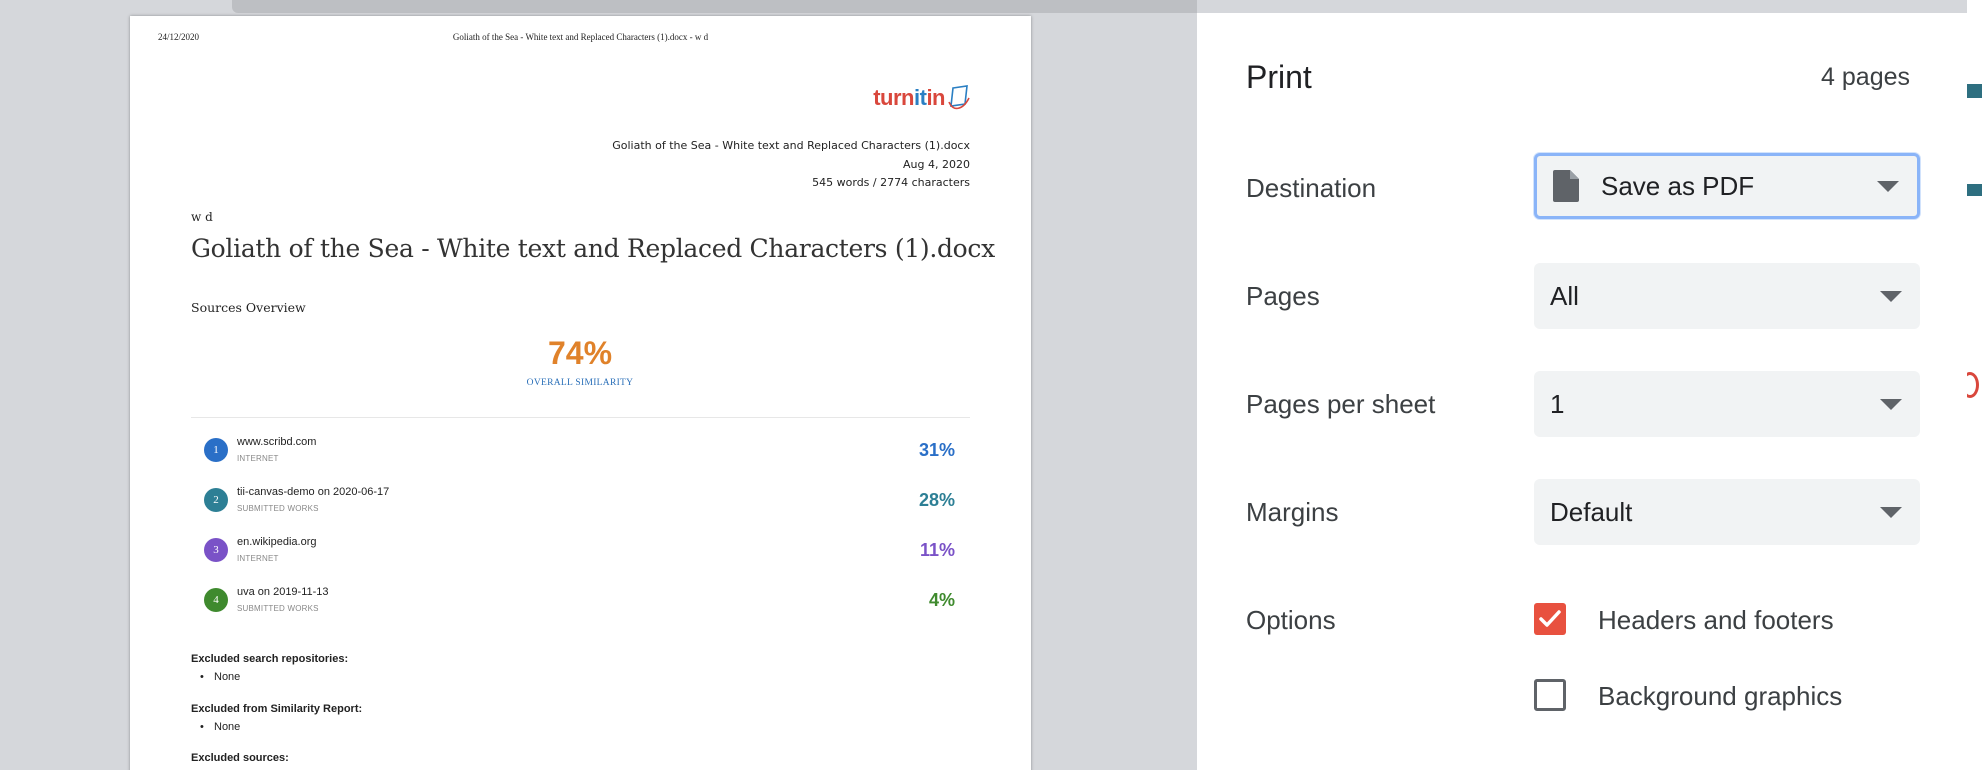 This screenshot has width=1982, height=770. I want to click on overall-similarity: 74% OVERALL SIMILARITY, so click(580, 361).